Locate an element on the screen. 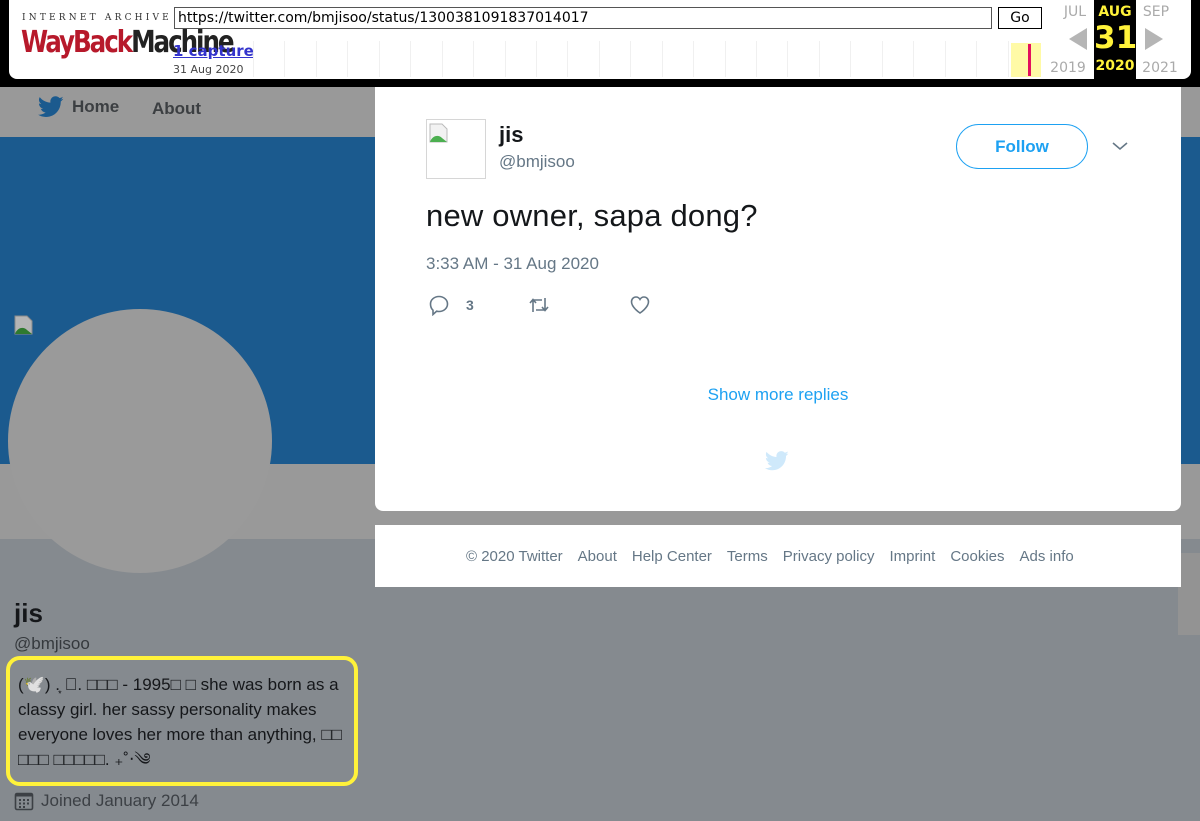 This screenshot has width=1200, height=821. footer-link-cookies: Cookies is located at coordinates (977, 556).